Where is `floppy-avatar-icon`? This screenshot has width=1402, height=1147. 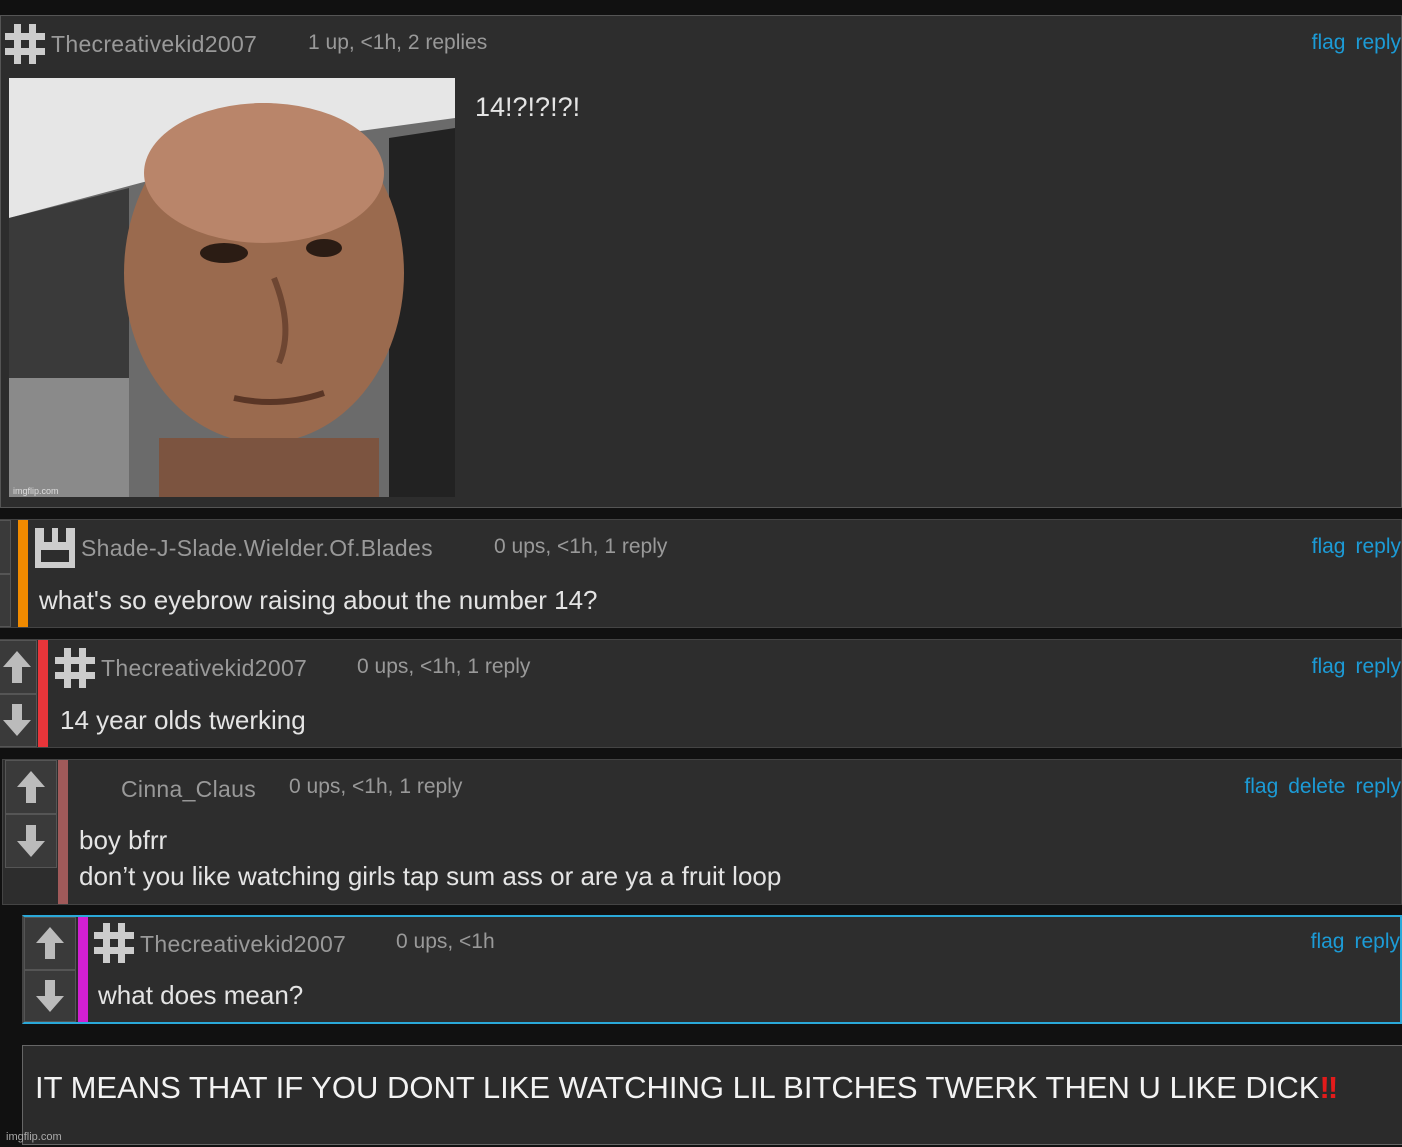
floppy-avatar-icon is located at coordinates (55, 548).